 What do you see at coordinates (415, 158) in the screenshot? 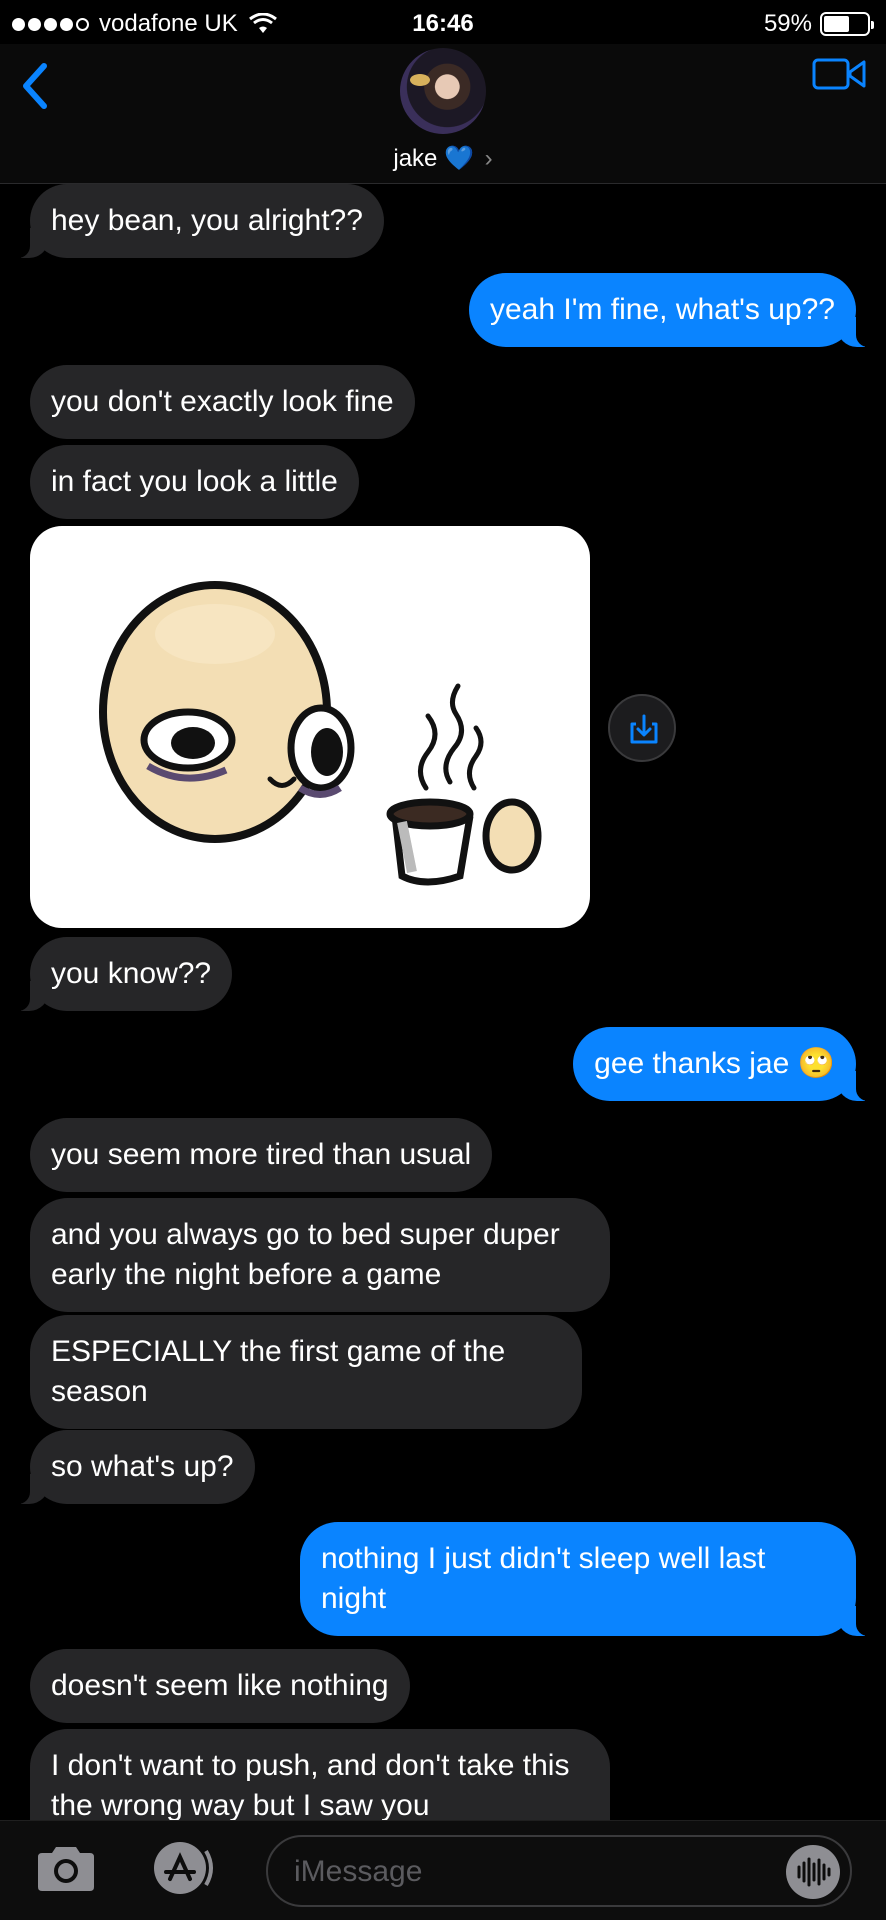
I see `contact-name: jake` at bounding box center [415, 158].